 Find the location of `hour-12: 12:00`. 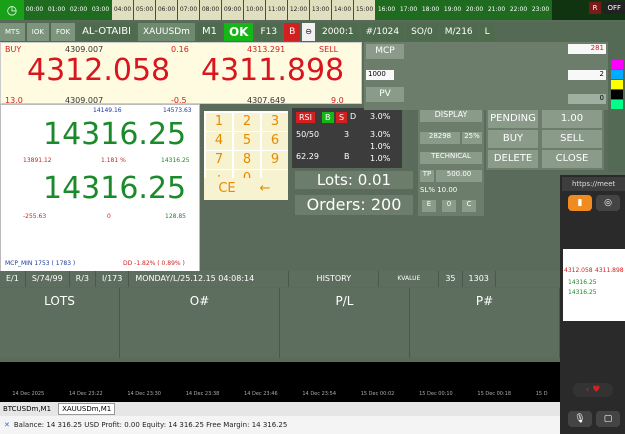

hour-12: 12:00 is located at coordinates (299, 10).